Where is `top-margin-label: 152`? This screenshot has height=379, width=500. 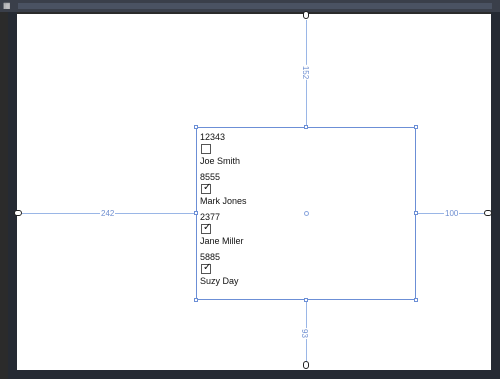
top-margin-label: 152 is located at coordinates (306, 72).